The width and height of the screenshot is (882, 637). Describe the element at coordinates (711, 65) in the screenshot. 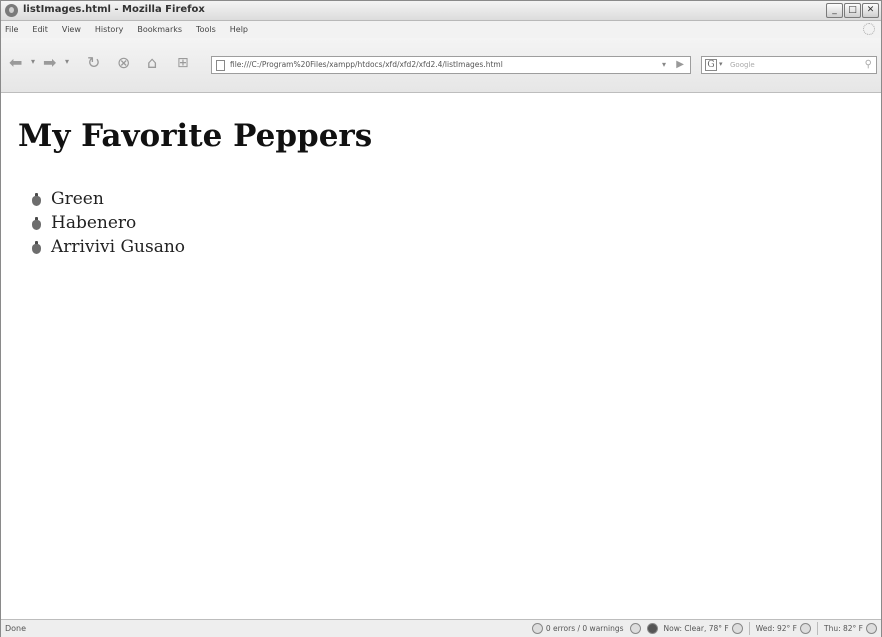

I see `search-engine-icon: G` at that location.